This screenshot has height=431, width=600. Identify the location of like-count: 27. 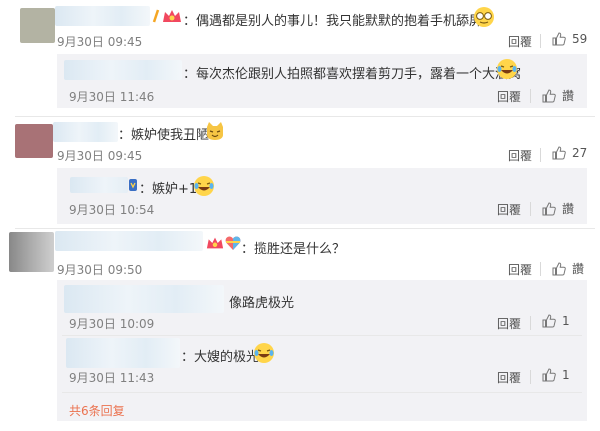
(580, 153).